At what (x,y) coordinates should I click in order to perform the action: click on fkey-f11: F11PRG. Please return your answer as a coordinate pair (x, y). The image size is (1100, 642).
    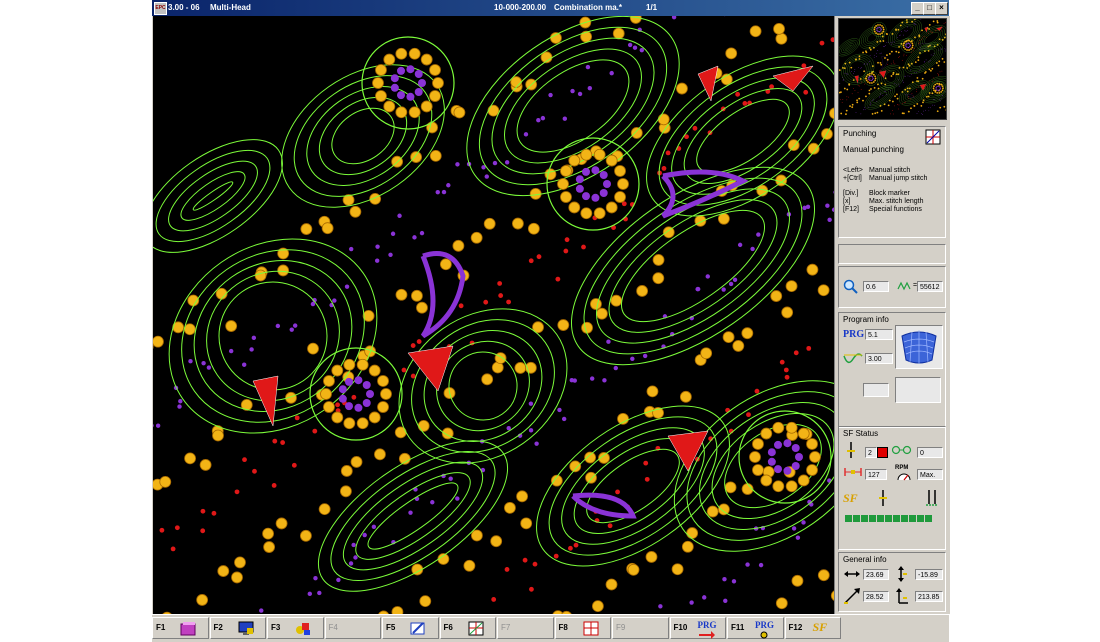
    Looking at the image, I should click on (755, 628).